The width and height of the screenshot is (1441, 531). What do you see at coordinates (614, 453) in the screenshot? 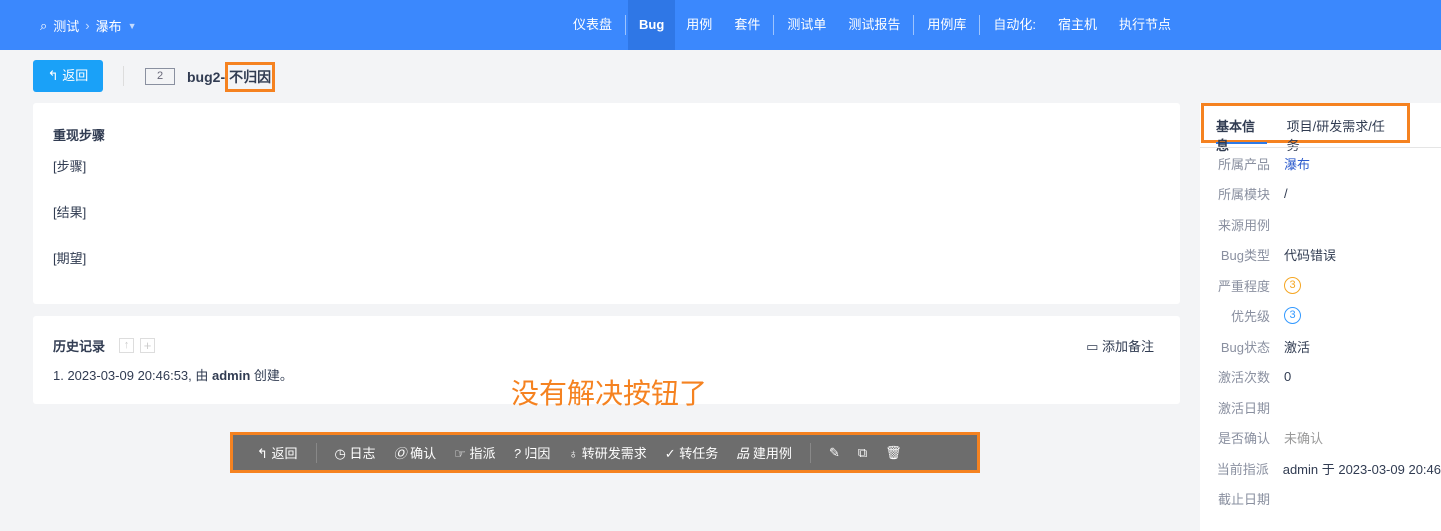
I see `label: 转研发需求` at bounding box center [614, 453].